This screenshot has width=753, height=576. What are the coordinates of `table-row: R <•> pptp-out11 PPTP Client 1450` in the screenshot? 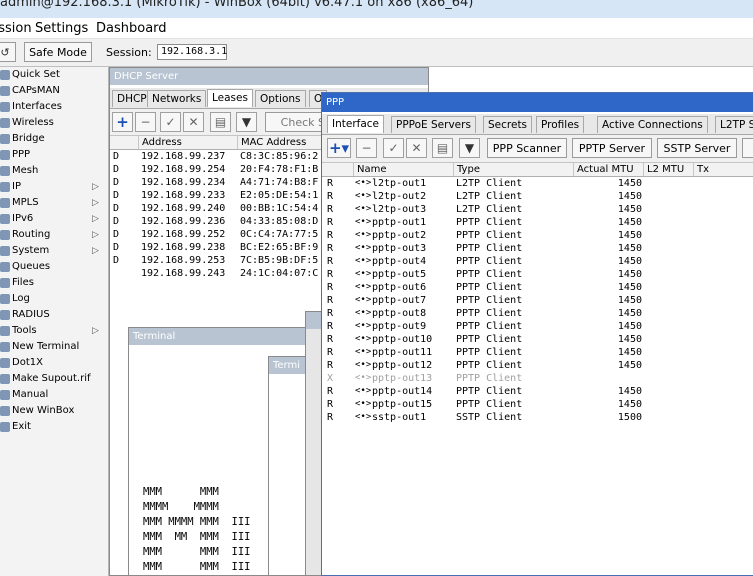 It's located at (537, 352).